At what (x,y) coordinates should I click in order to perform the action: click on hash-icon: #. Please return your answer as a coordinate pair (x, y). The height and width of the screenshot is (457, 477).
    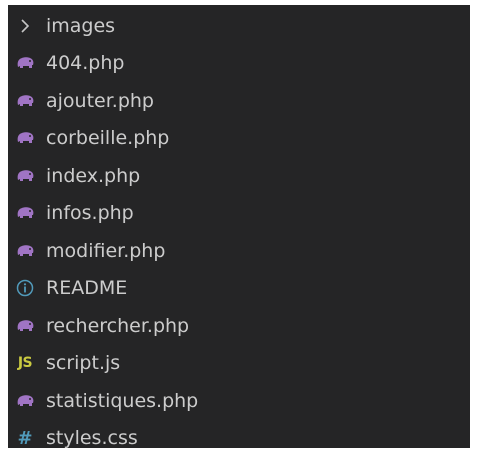
    Looking at the image, I should click on (25, 438).